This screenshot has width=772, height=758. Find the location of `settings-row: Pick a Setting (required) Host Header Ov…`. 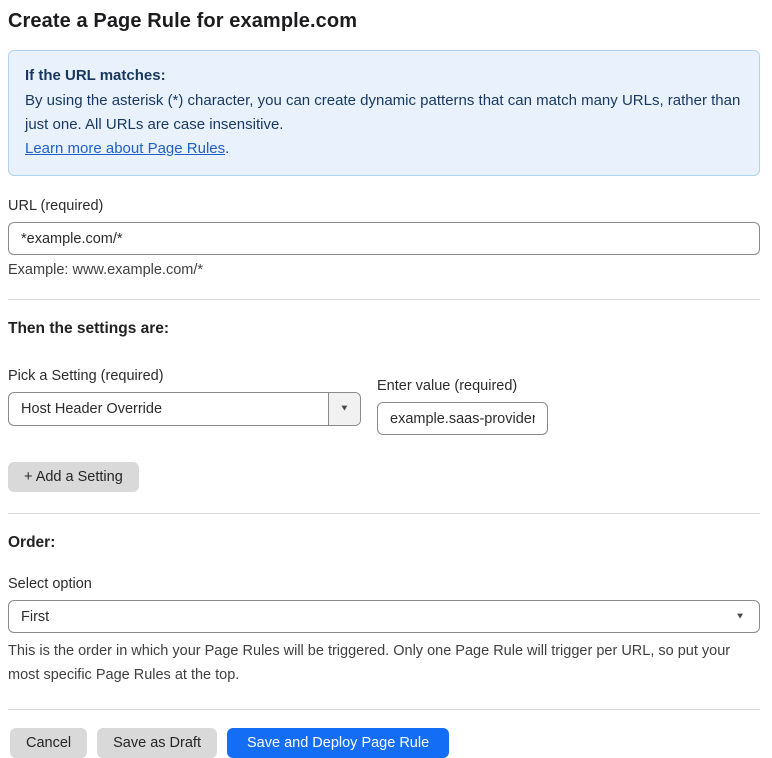

settings-row: Pick a Setting (required) Host Header Ov… is located at coordinates (384, 401).